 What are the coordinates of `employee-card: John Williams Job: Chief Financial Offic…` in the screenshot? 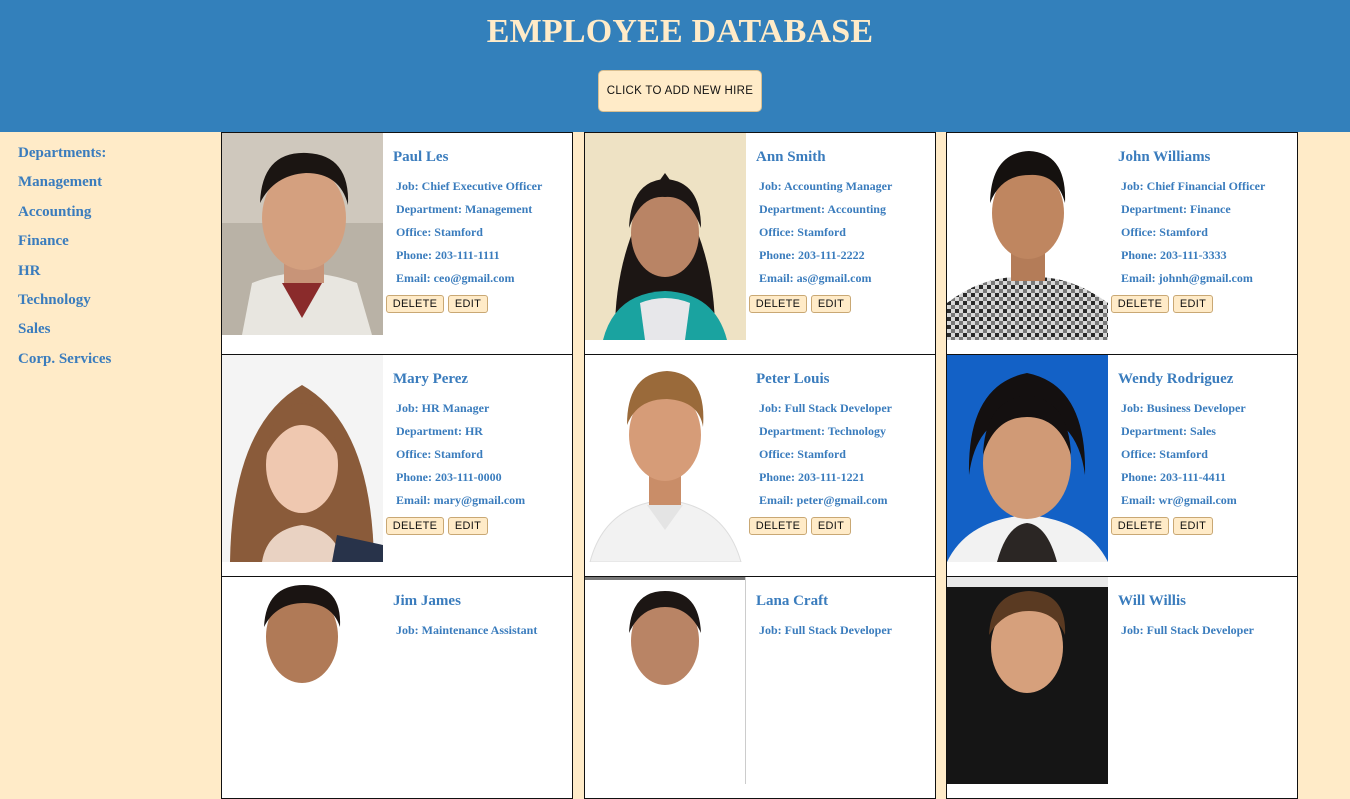 It's located at (1122, 243).